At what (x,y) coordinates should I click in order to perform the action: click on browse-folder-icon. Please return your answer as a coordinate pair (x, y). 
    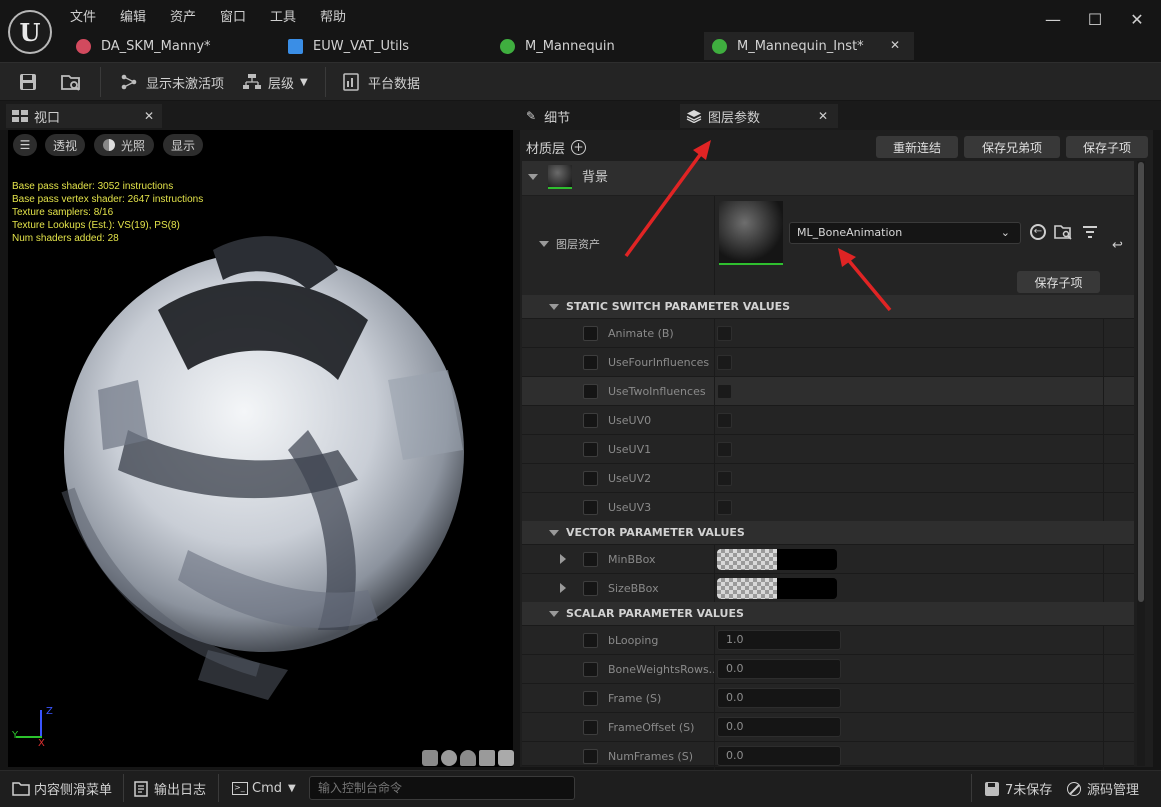
    Looking at the image, I should click on (1063, 232).